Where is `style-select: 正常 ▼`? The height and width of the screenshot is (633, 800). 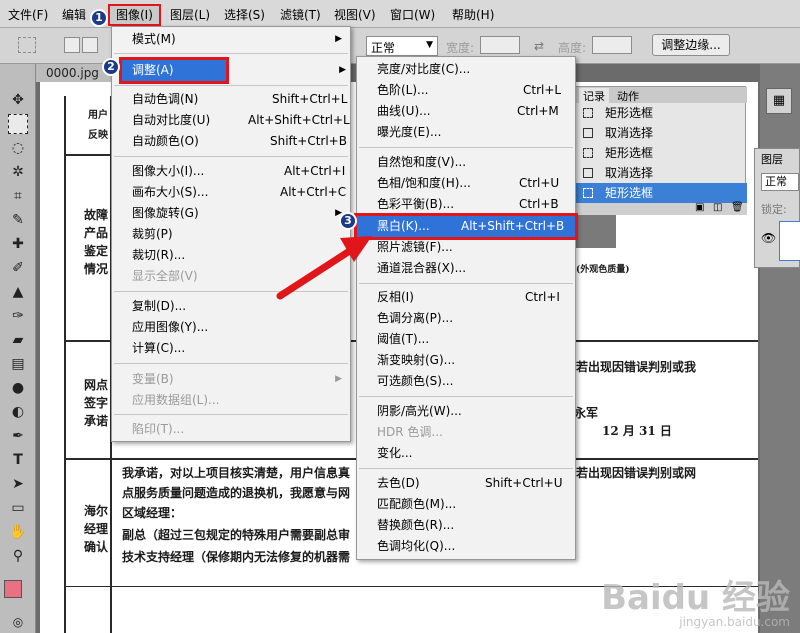 style-select: 正常 ▼ is located at coordinates (402, 46).